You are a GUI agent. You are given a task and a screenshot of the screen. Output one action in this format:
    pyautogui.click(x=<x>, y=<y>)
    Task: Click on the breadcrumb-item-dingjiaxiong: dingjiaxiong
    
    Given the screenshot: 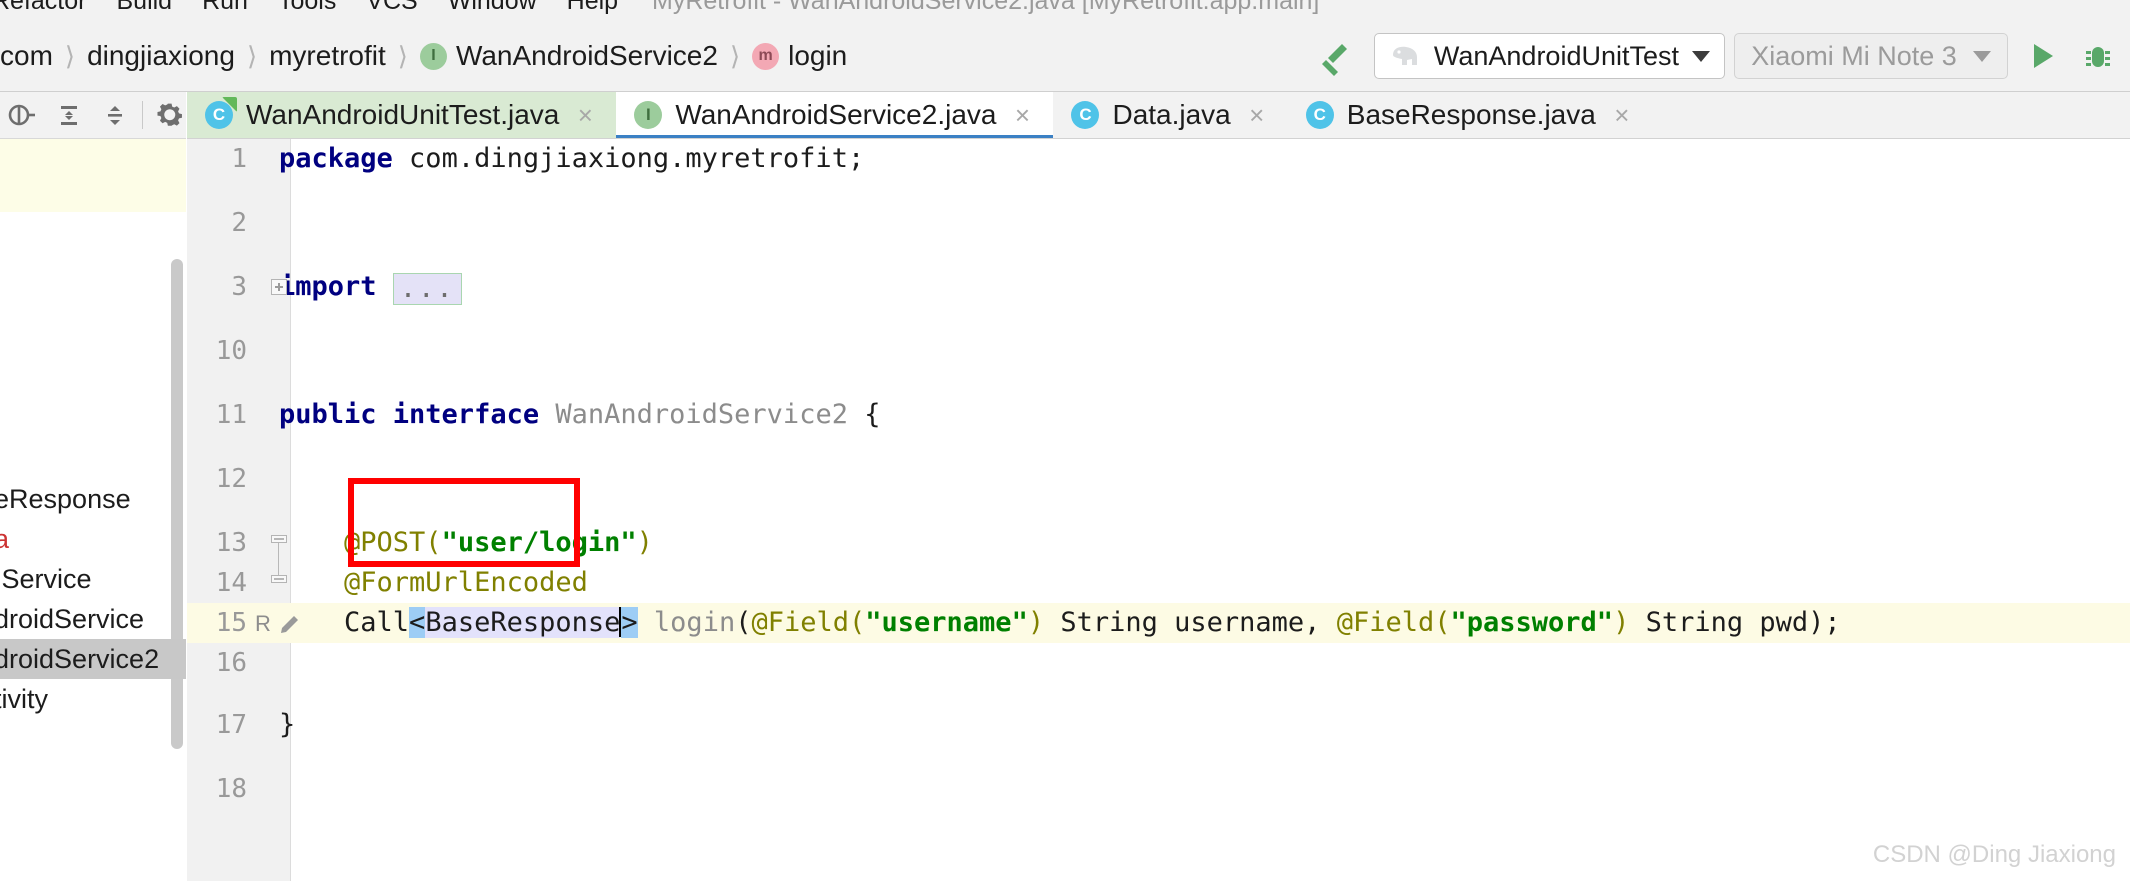 What is the action you would take?
    pyautogui.click(x=161, y=56)
    